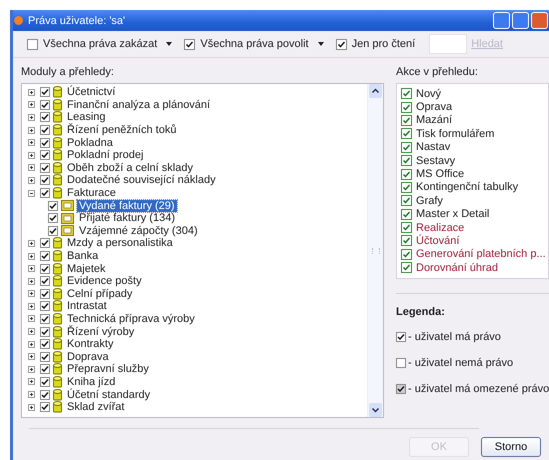 The width and height of the screenshot is (549, 460). What do you see at coordinates (121, 130) in the screenshot?
I see `tree-item: Řízení peněžních toků` at bounding box center [121, 130].